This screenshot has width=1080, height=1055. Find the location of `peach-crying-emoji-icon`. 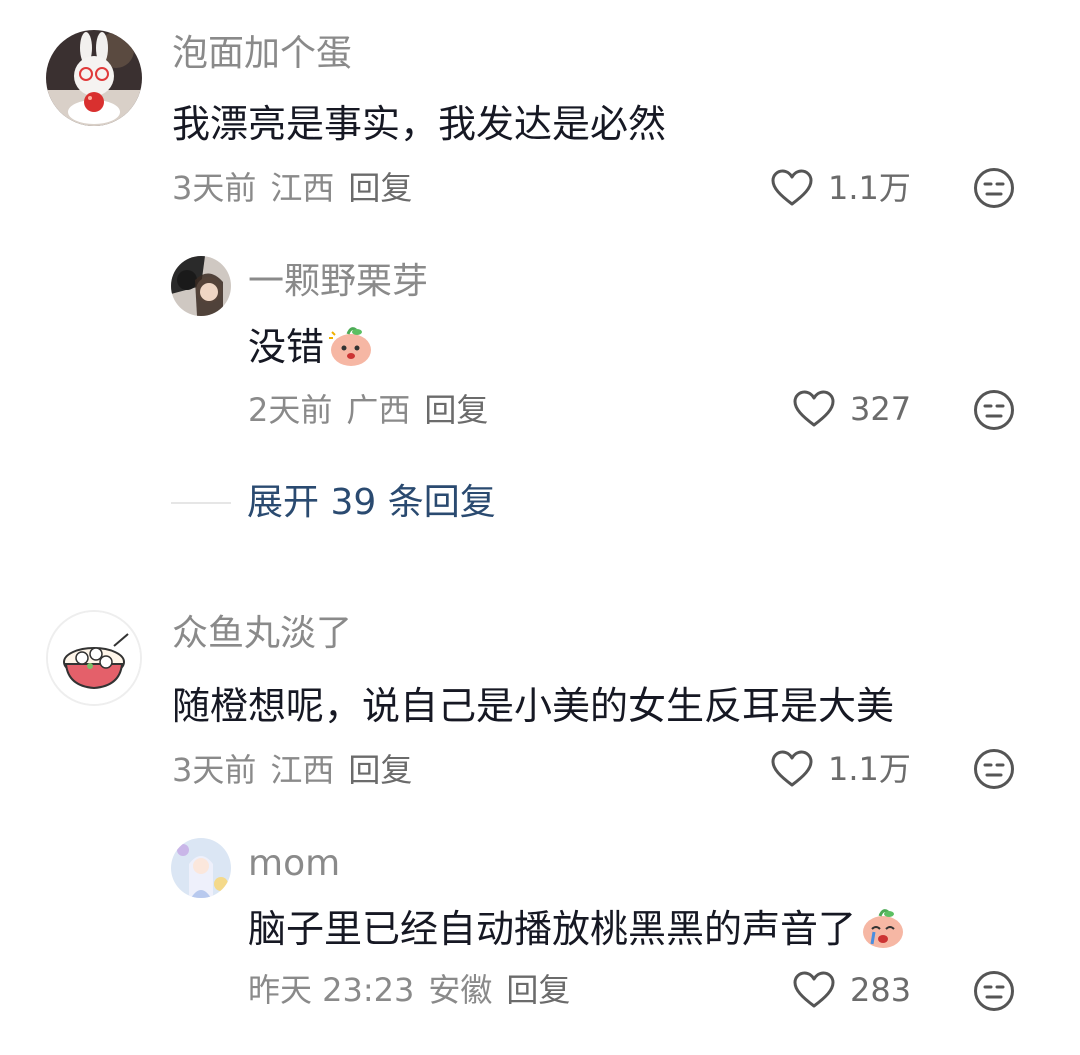

peach-crying-emoji-icon is located at coordinates (883, 932).